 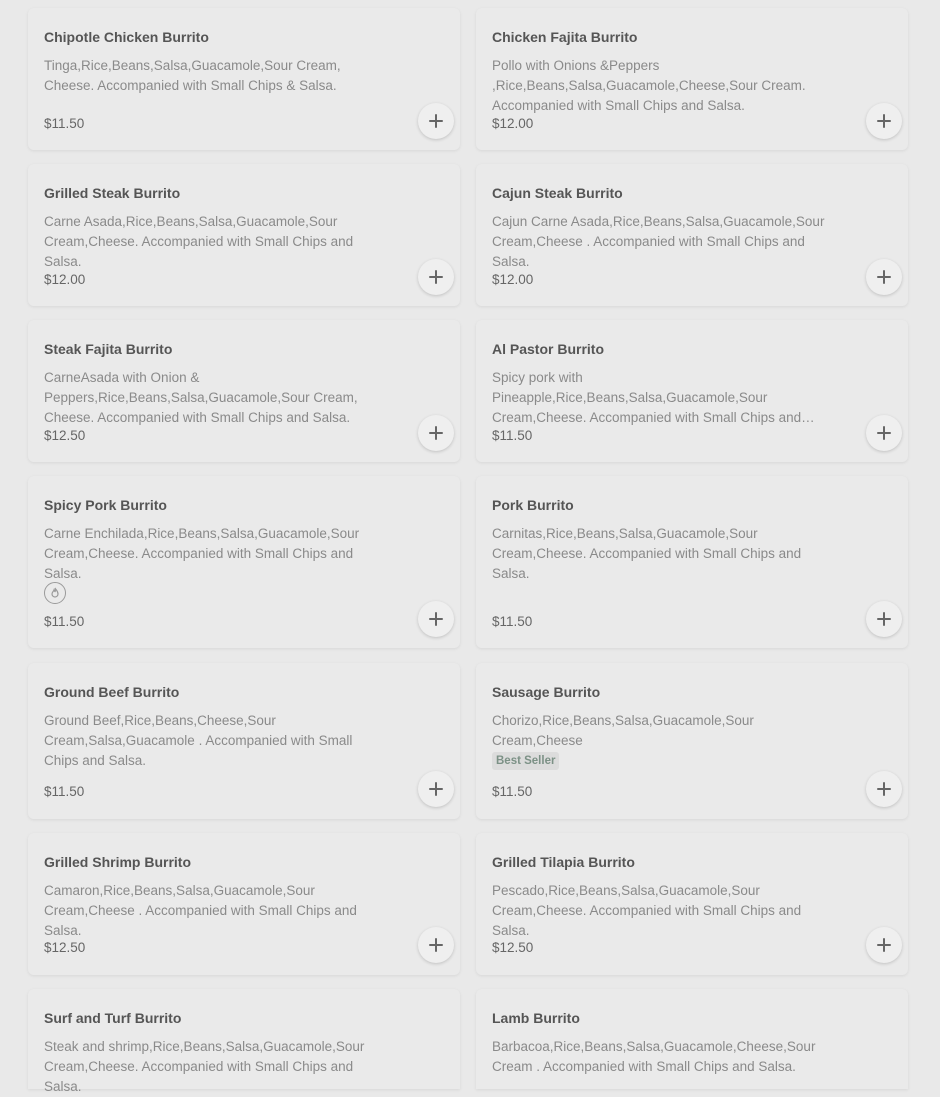 I want to click on item-name: Lamb Burrito, so click(x=536, y=1018).